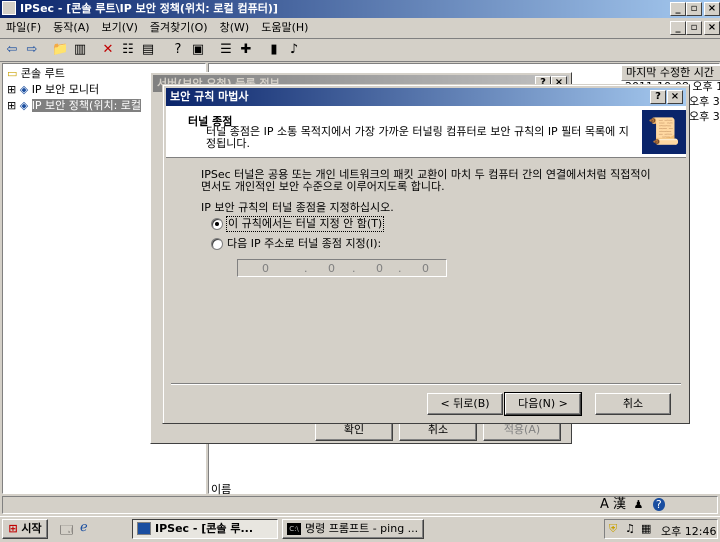 Image resolution: width=720 pixels, height=542 pixels. What do you see at coordinates (678, 28) in the screenshot?
I see `child-minimize-button: _` at bounding box center [678, 28].